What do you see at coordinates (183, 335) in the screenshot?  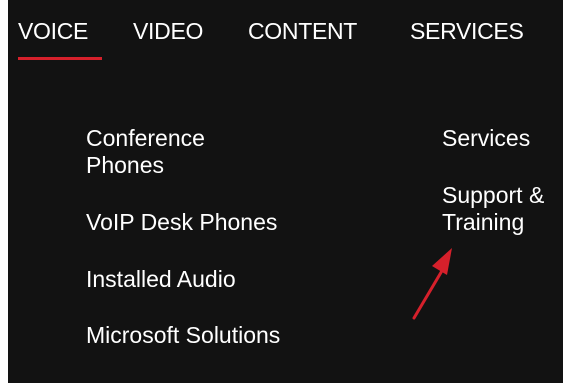 I see `menu-link-microsoft-solutions: Microsoft Solutions` at bounding box center [183, 335].